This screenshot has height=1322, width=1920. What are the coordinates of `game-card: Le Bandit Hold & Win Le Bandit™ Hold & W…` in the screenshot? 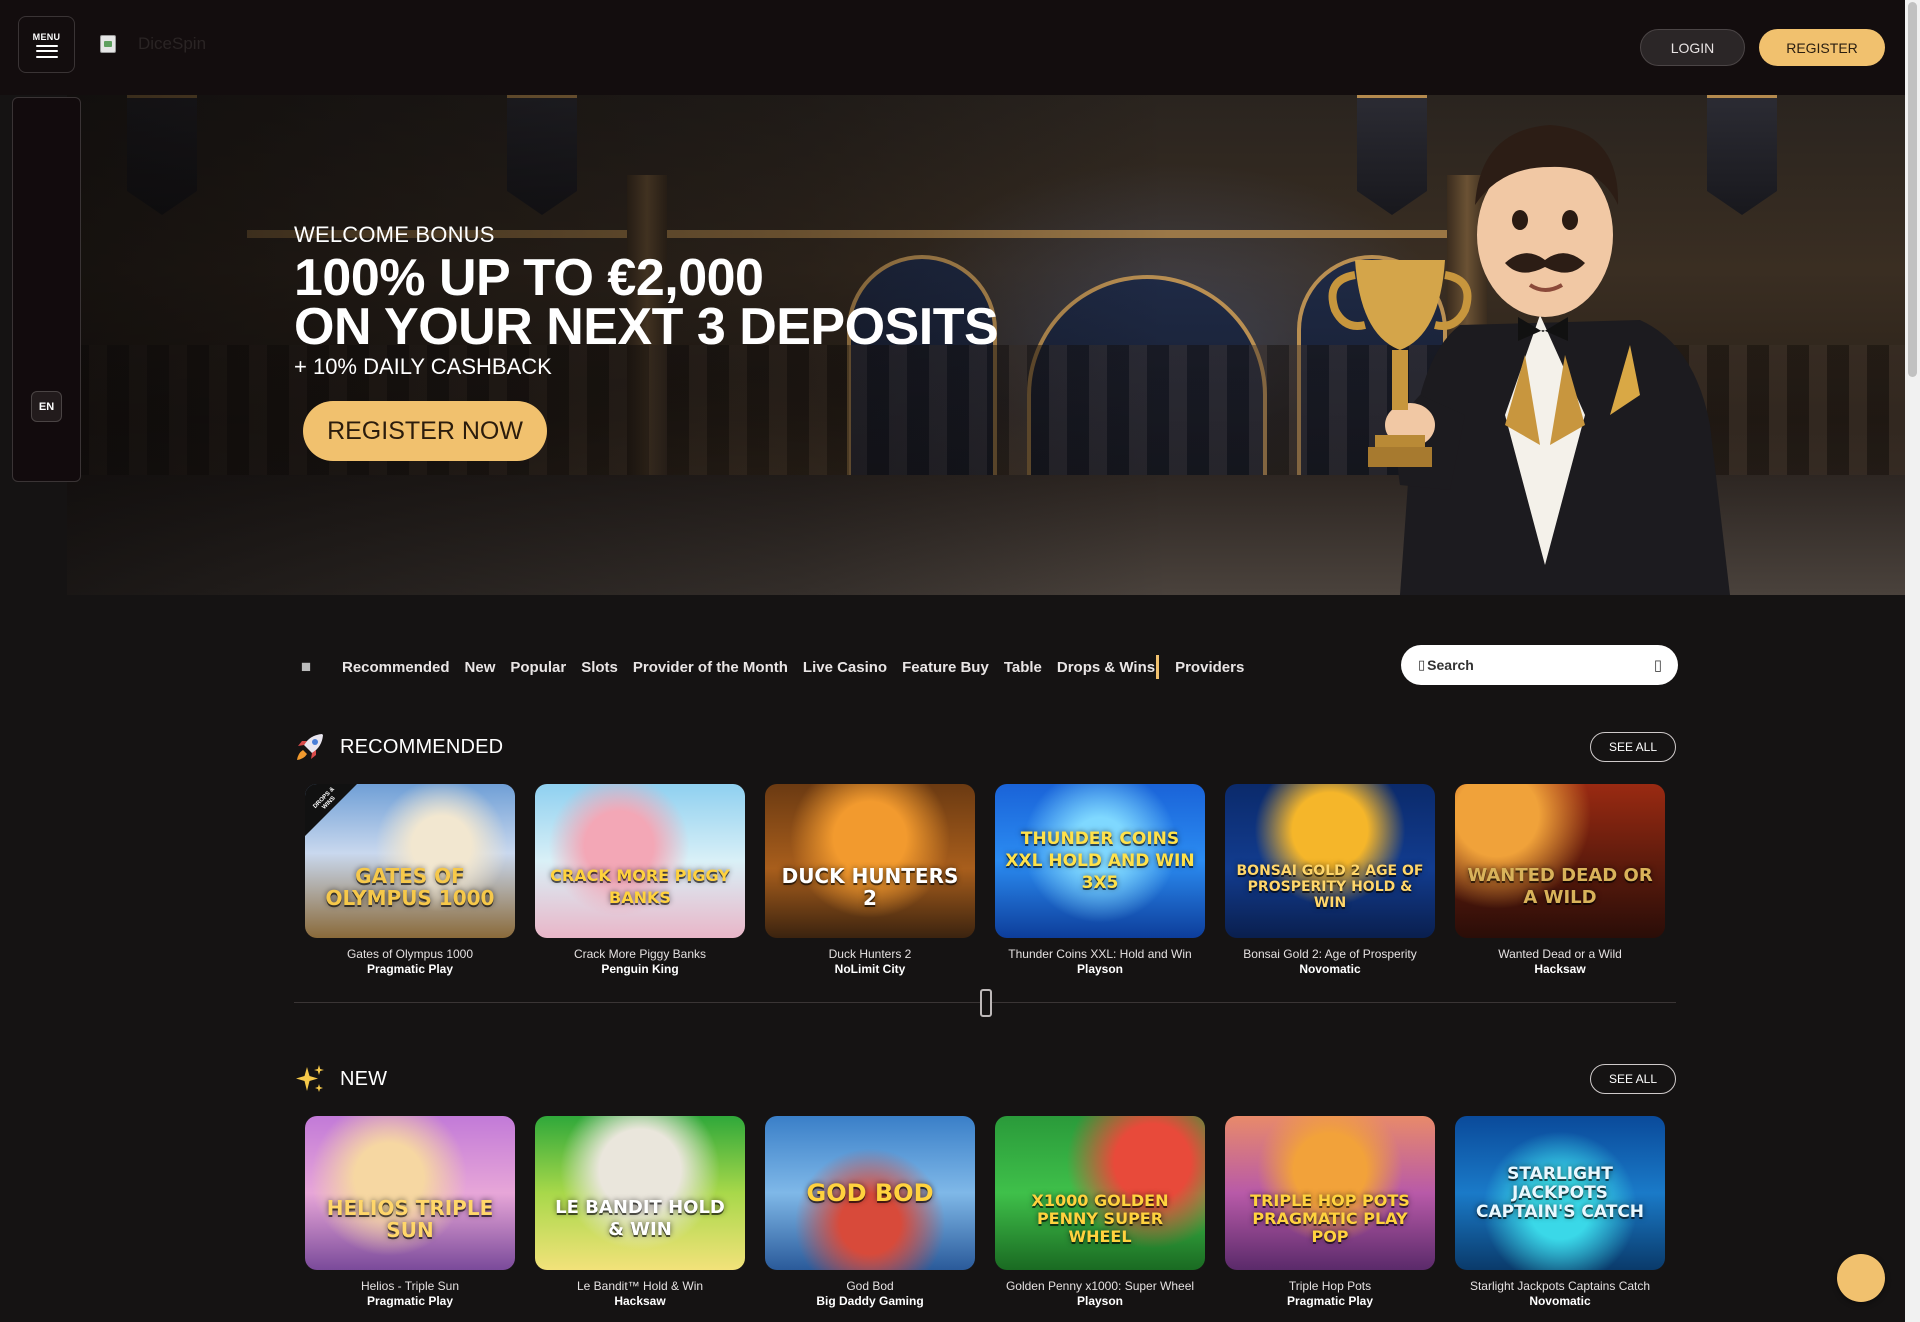 It's located at (640, 1212).